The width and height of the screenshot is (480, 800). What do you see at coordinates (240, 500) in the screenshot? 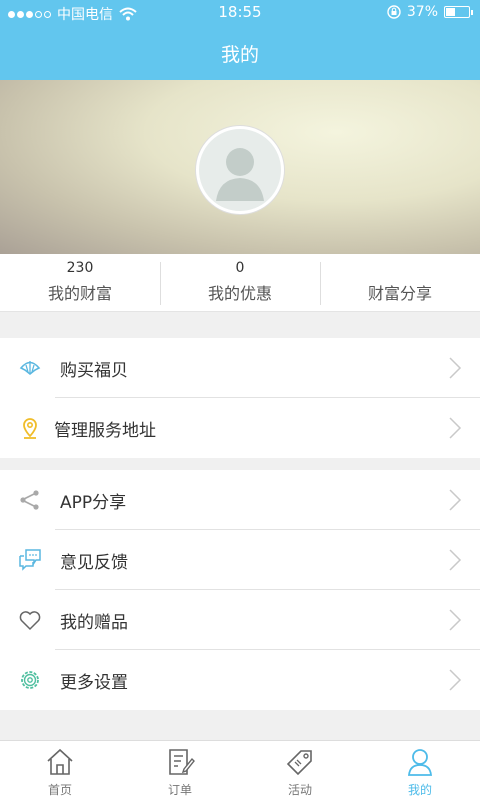
I see `menu-item-app-share: APP分享` at bounding box center [240, 500].